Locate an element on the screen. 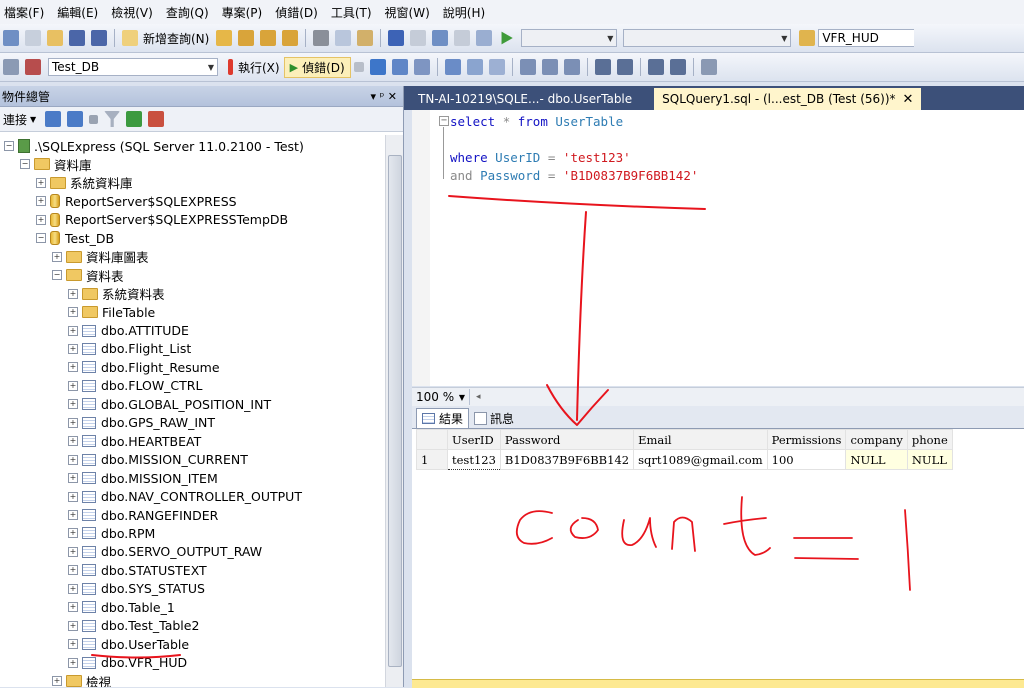  cell-phone: NULL is located at coordinates (929, 459).